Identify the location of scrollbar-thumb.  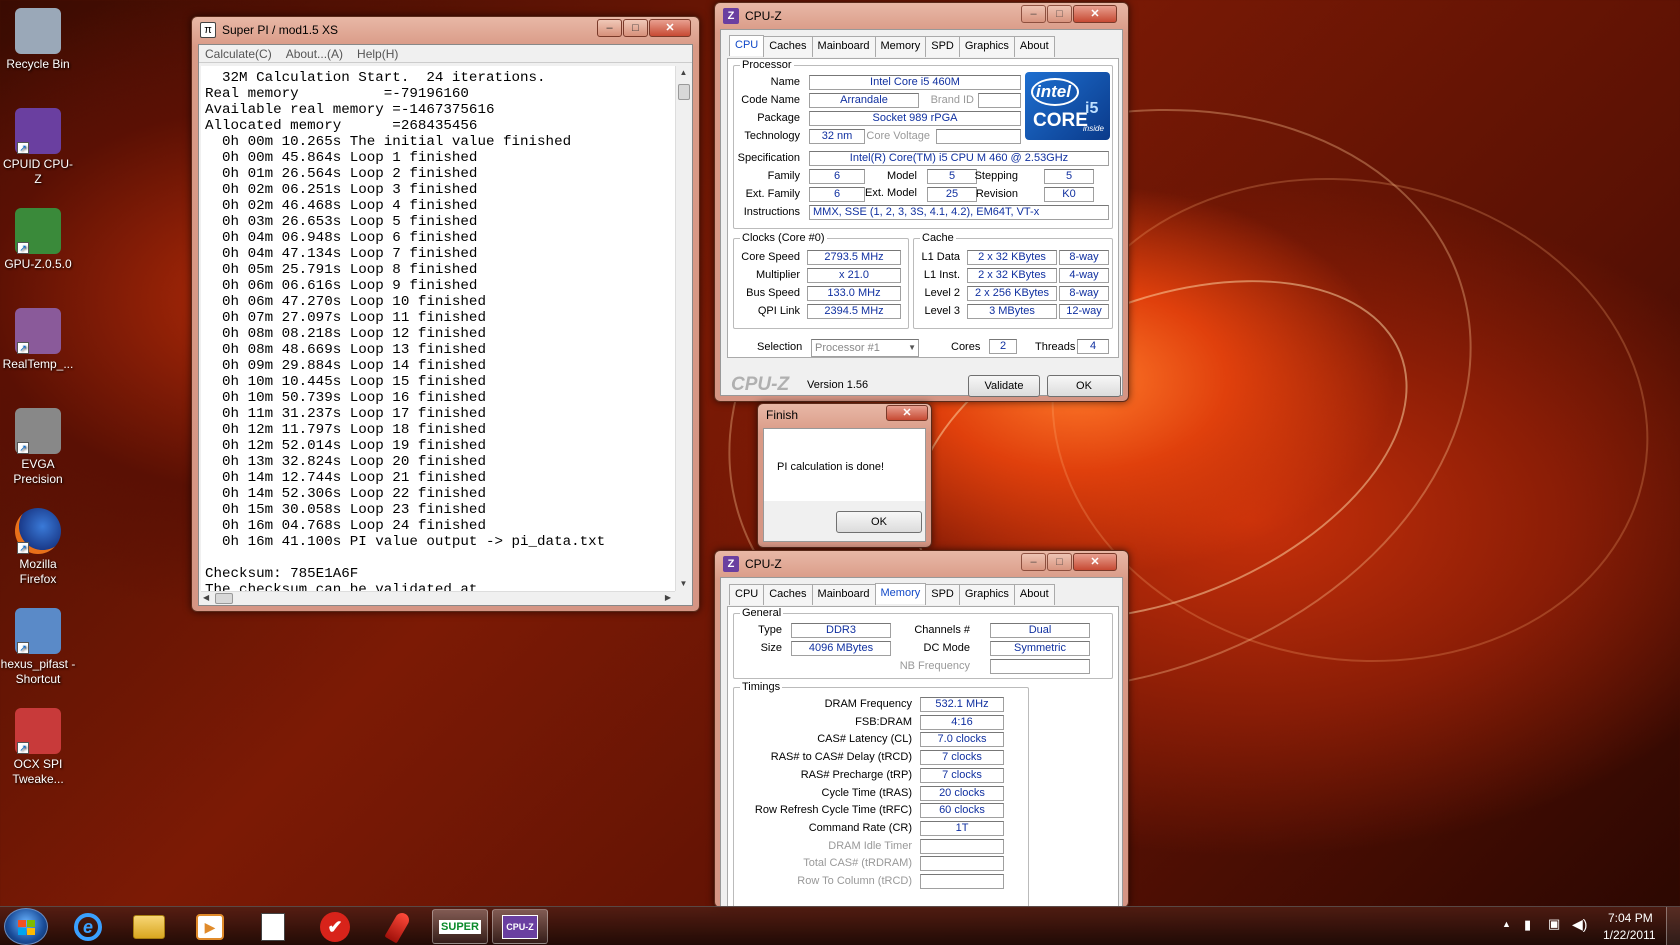
(684, 92).